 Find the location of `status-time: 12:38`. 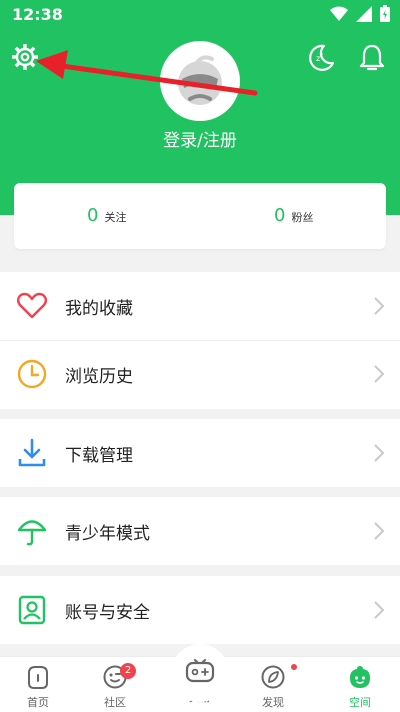

status-time: 12:38 is located at coordinates (37, 14).